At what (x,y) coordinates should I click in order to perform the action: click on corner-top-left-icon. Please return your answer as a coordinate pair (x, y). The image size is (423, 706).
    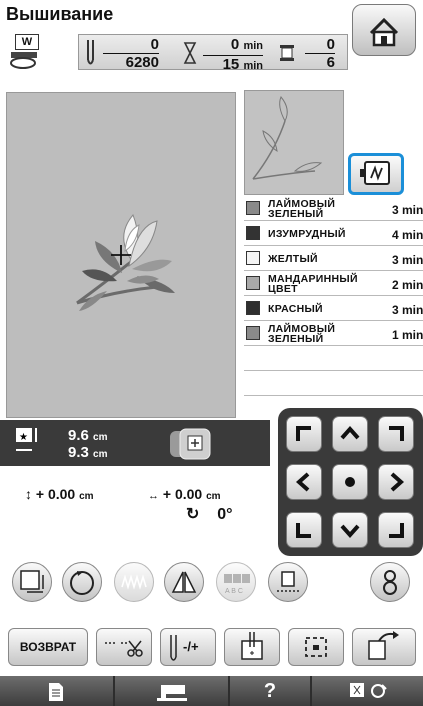
    Looking at the image, I should click on (303, 433).